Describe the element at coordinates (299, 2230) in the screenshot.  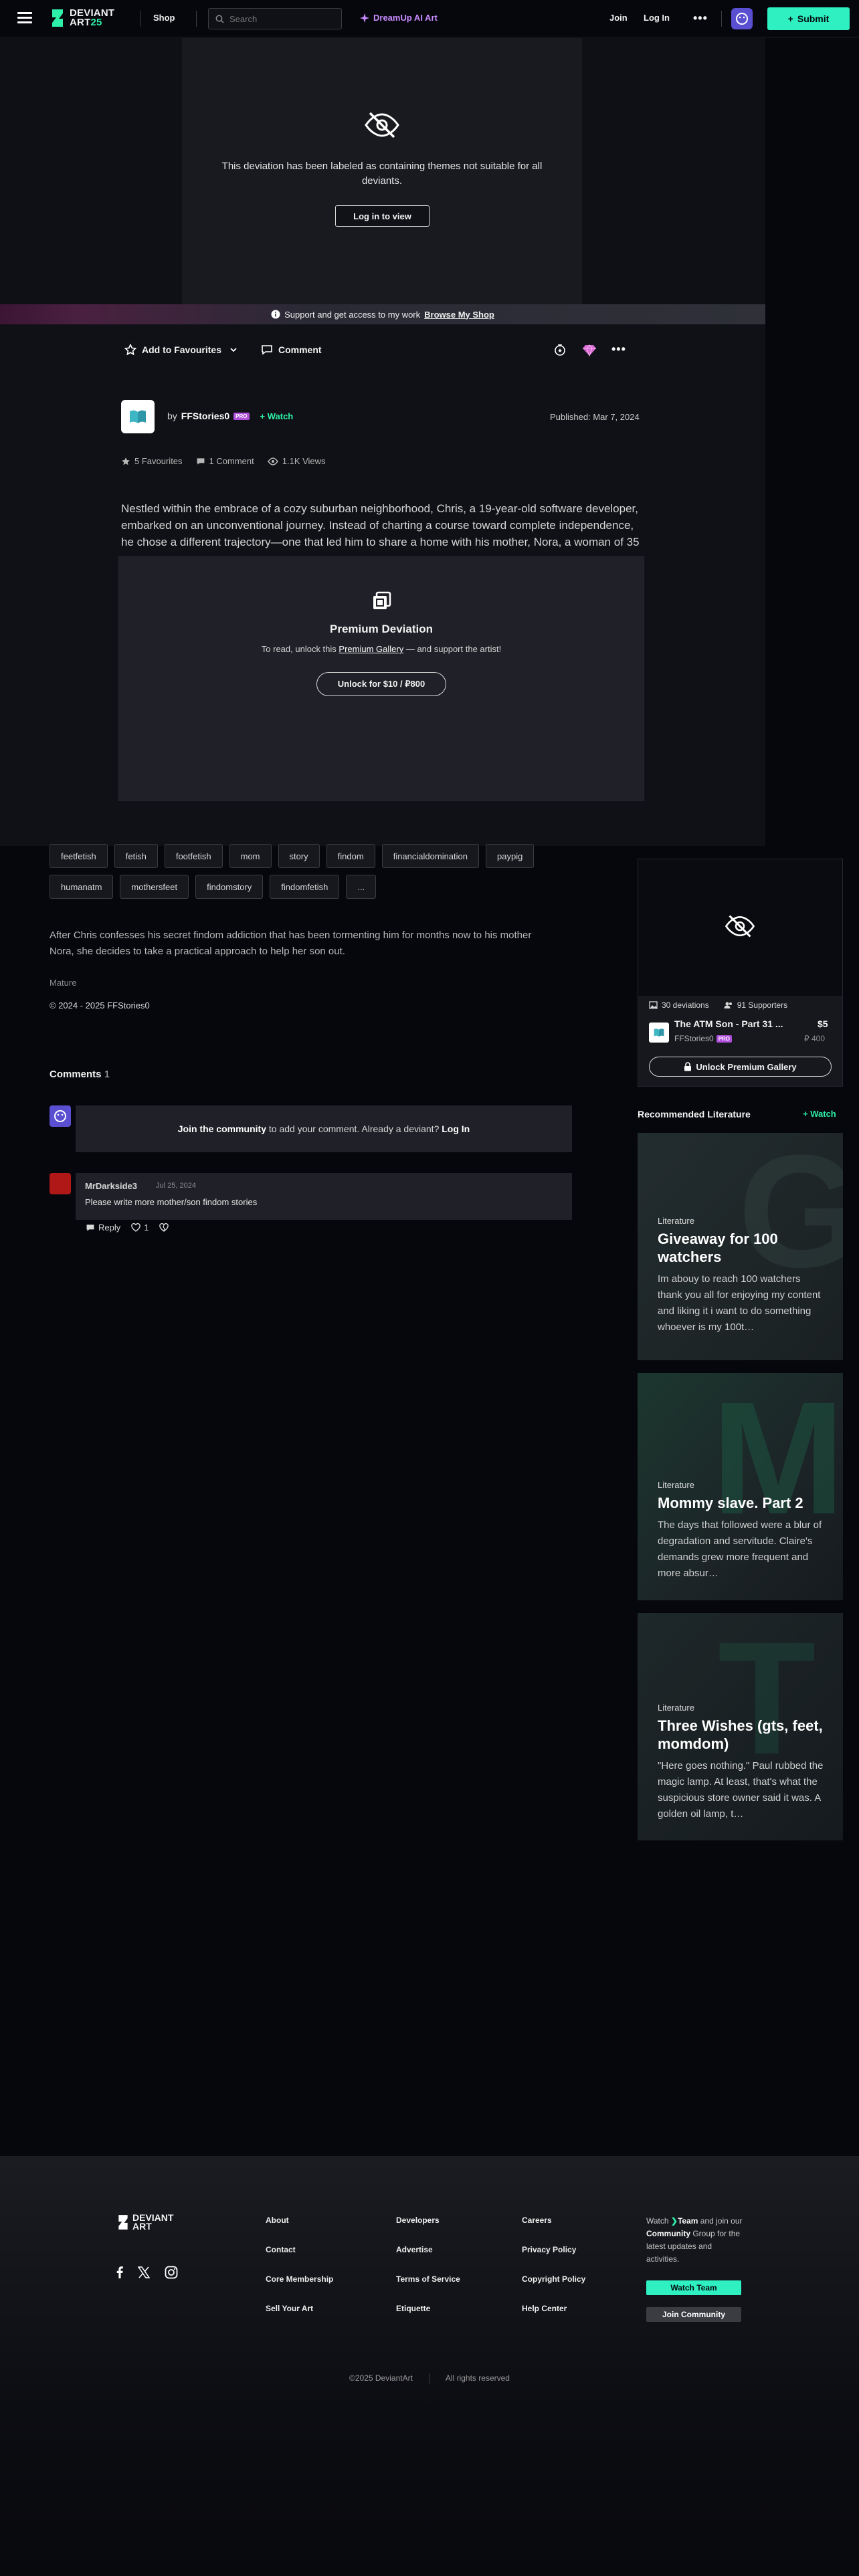
I see `footer-link-about: About` at that location.